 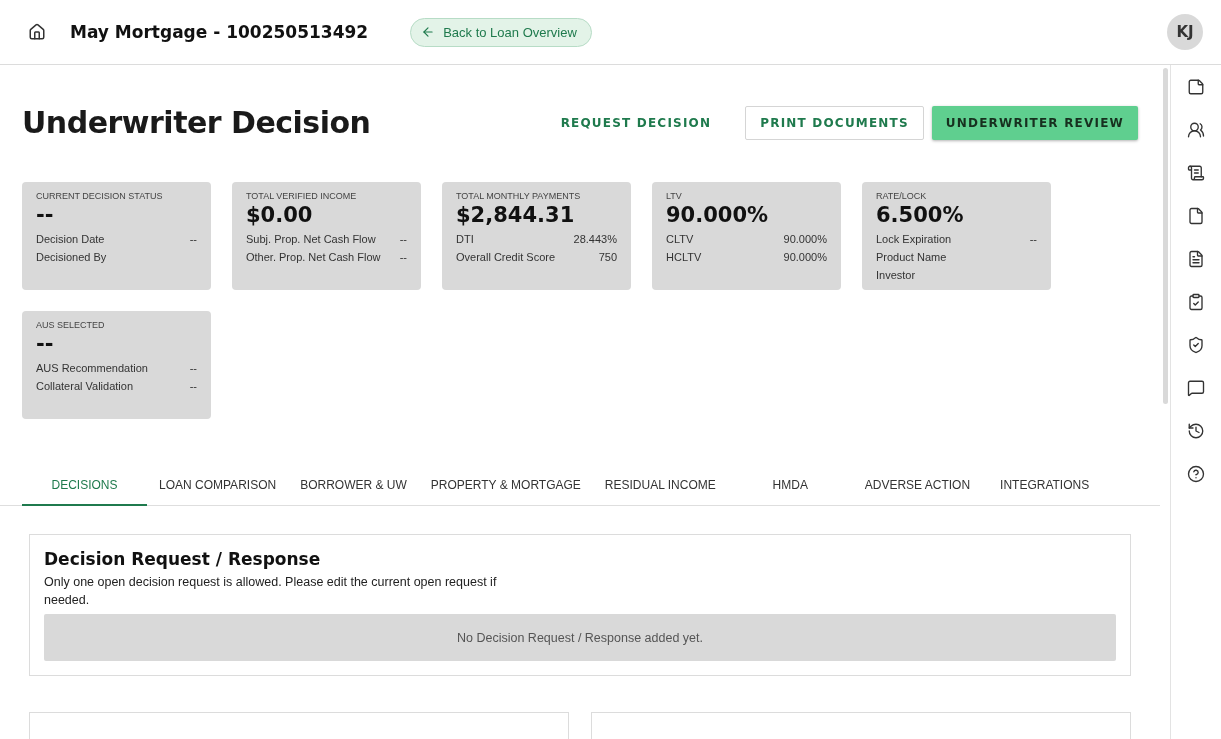 I want to click on card-label: TOTAL VERIFIED INCOME, so click(x=302, y=196).